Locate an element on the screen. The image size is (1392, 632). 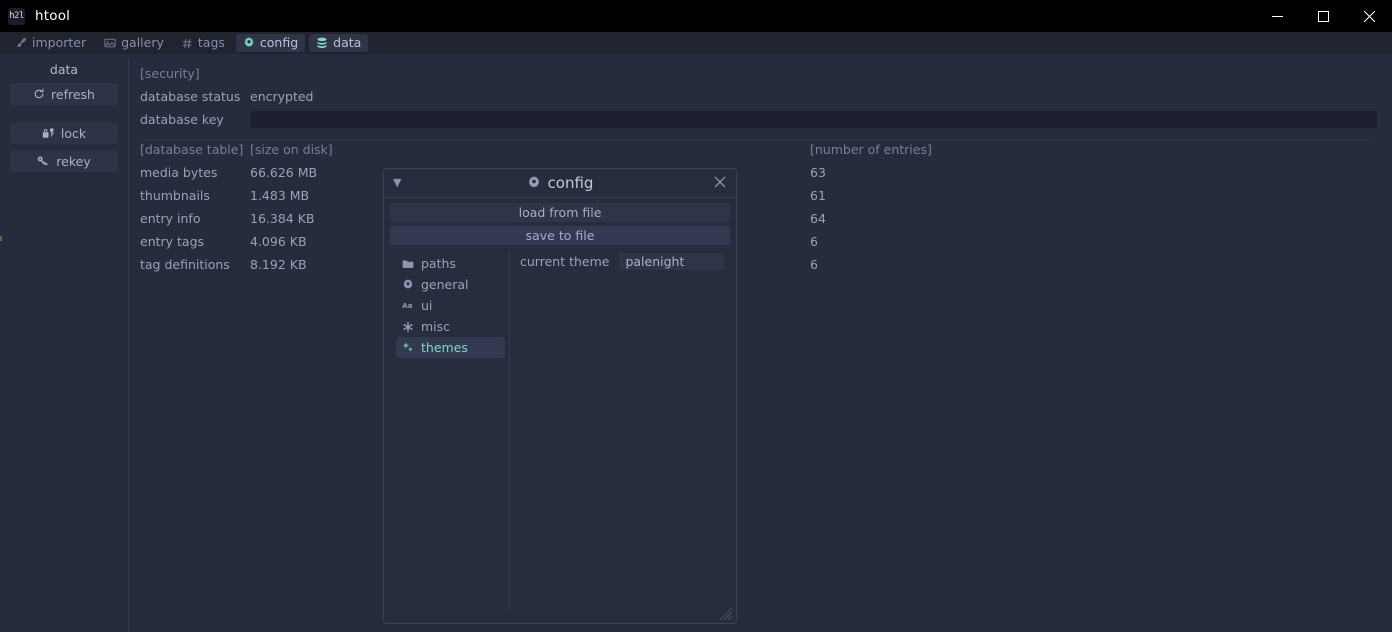
sidebar-button-refresh: refresh is located at coordinates (64, 94).